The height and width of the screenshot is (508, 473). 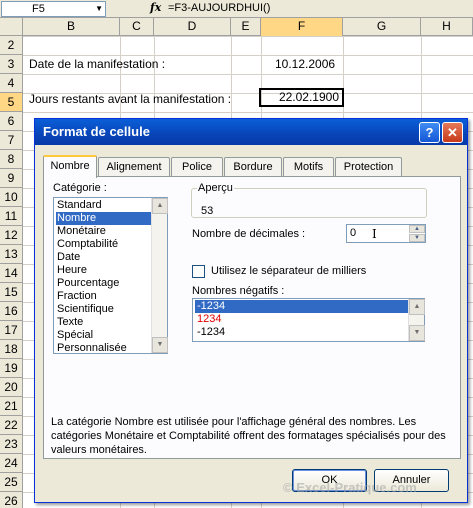 I want to click on row-header: 24, so click(x=11, y=463).